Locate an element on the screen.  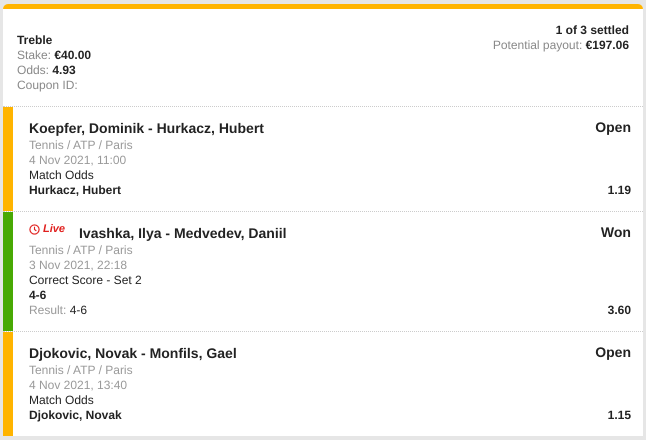
selection-pick: Djokovic, Novak is located at coordinates (76, 415).